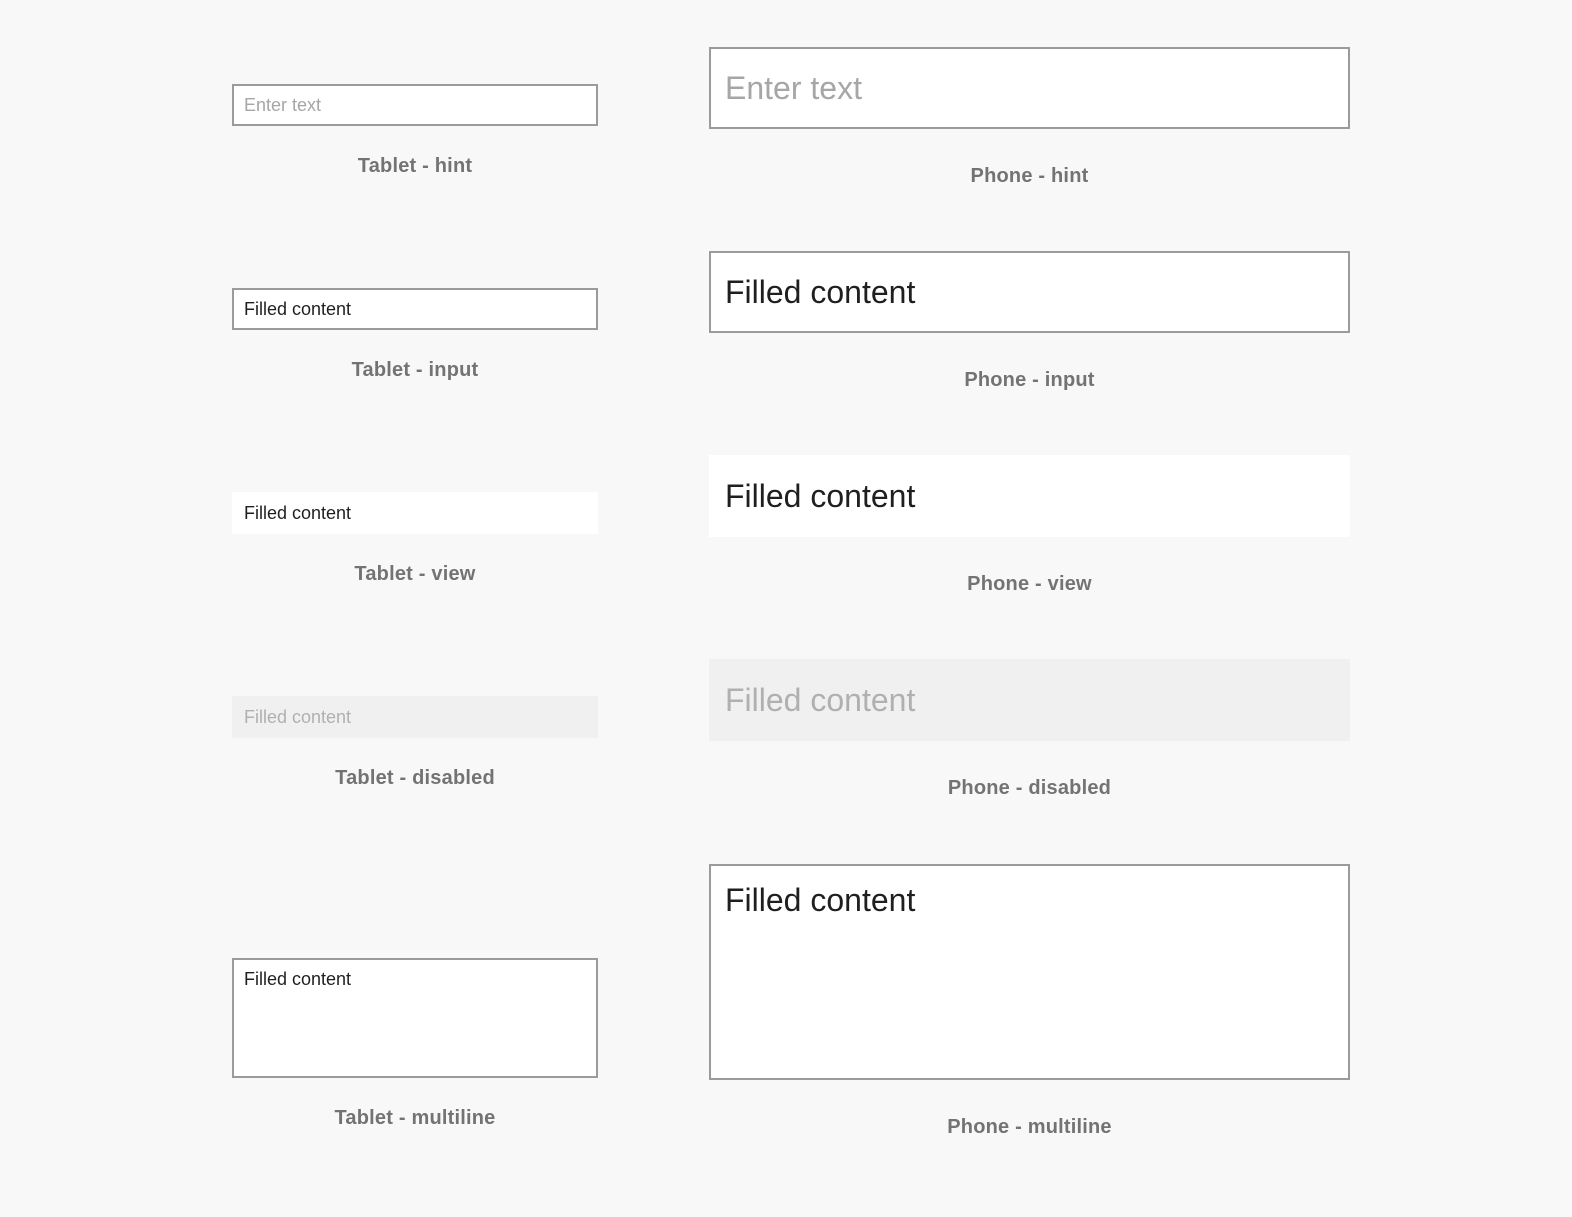  Describe the element at coordinates (415, 778) in the screenshot. I see `tablet-disabled-caption: Tablet - disabled` at that location.